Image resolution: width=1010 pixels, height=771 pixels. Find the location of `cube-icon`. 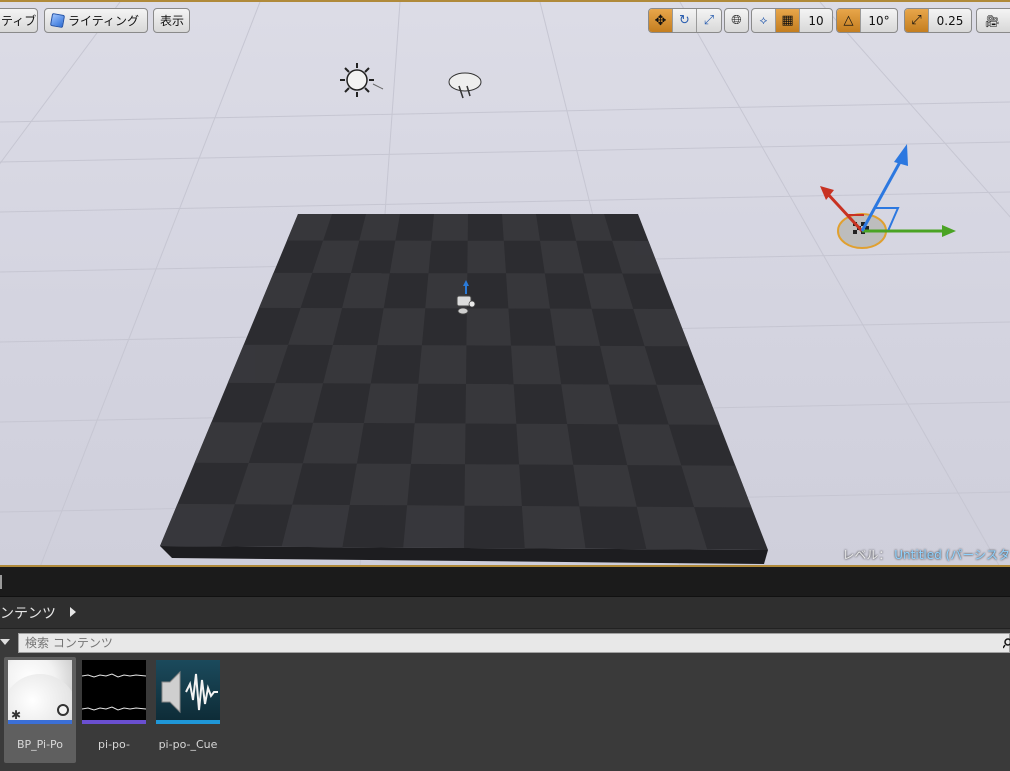

cube-icon is located at coordinates (57, 20).